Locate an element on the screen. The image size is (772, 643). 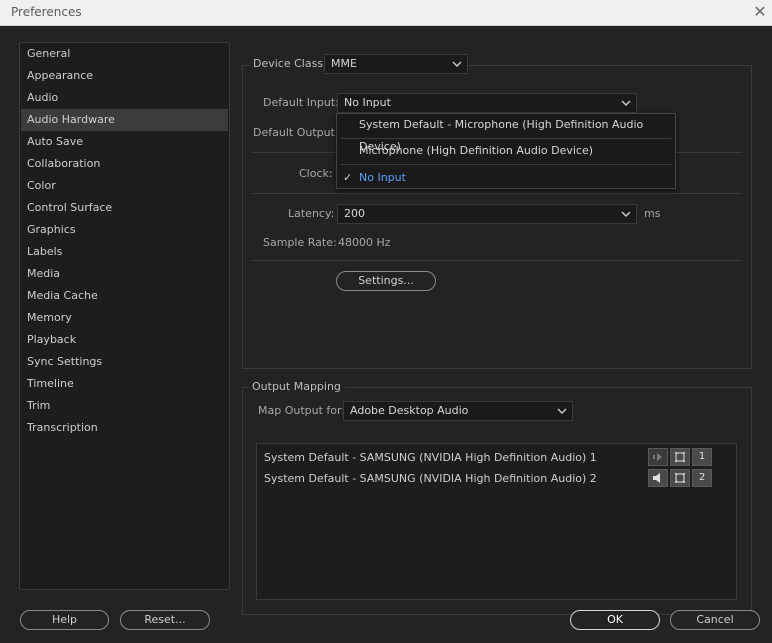
sidebar-item-auto-save: Auto Save is located at coordinates (124, 142).